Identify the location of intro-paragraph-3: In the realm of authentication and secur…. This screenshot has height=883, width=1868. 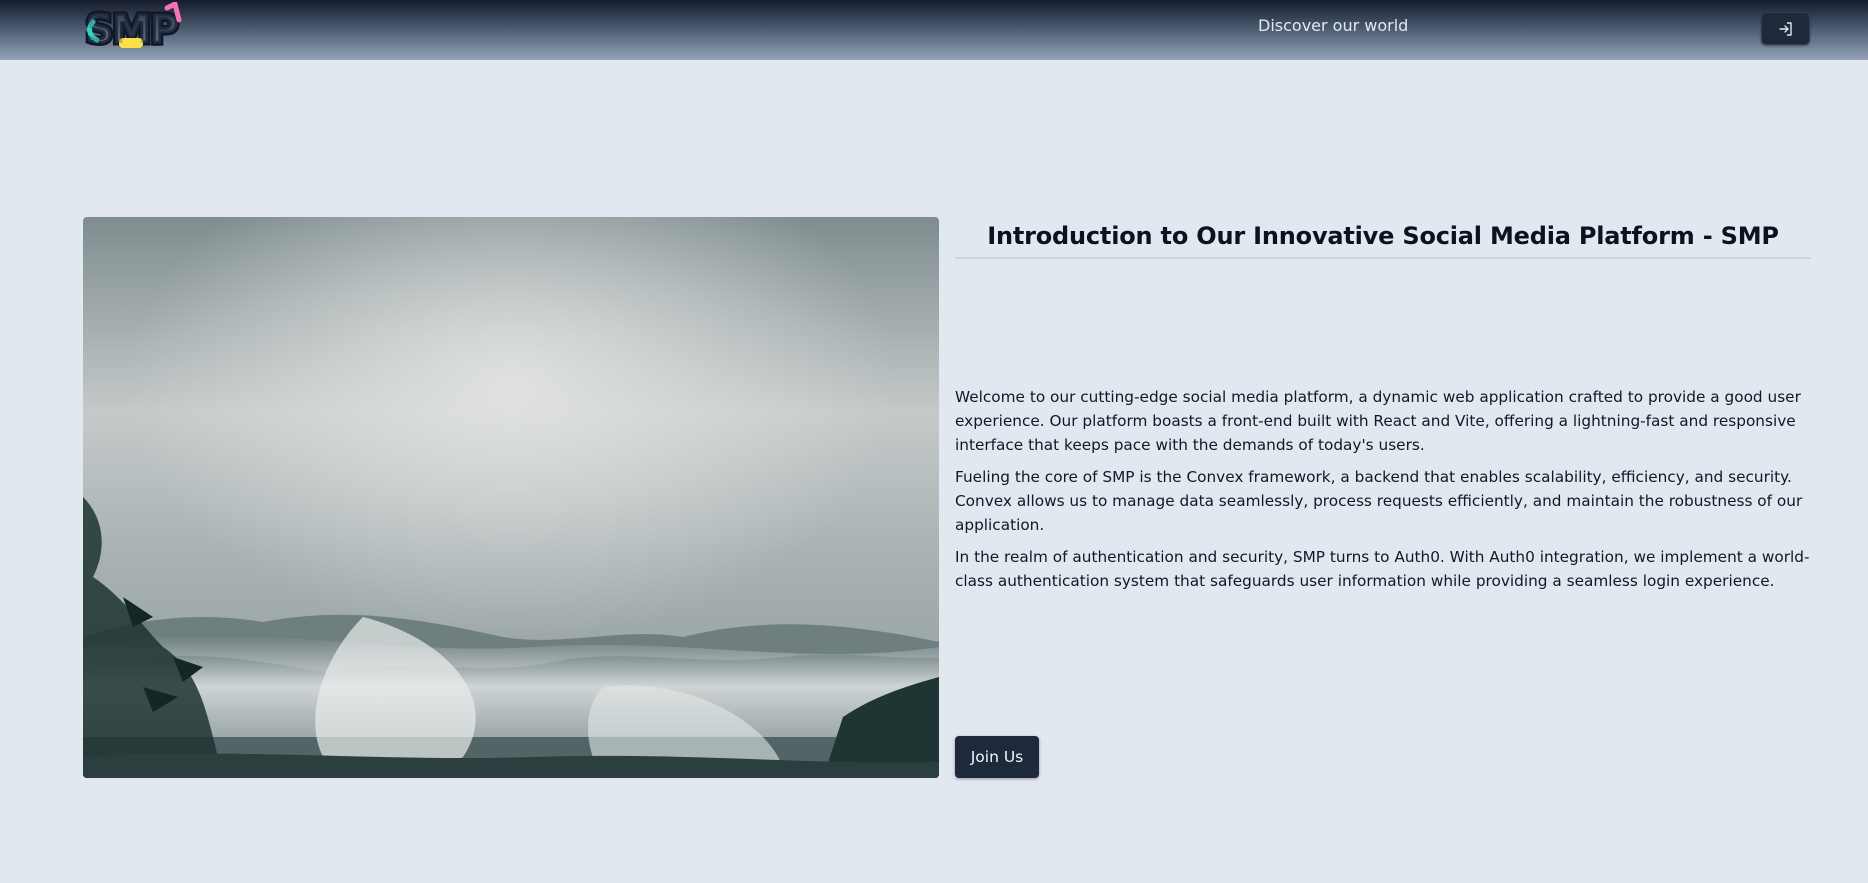
(1382, 569).